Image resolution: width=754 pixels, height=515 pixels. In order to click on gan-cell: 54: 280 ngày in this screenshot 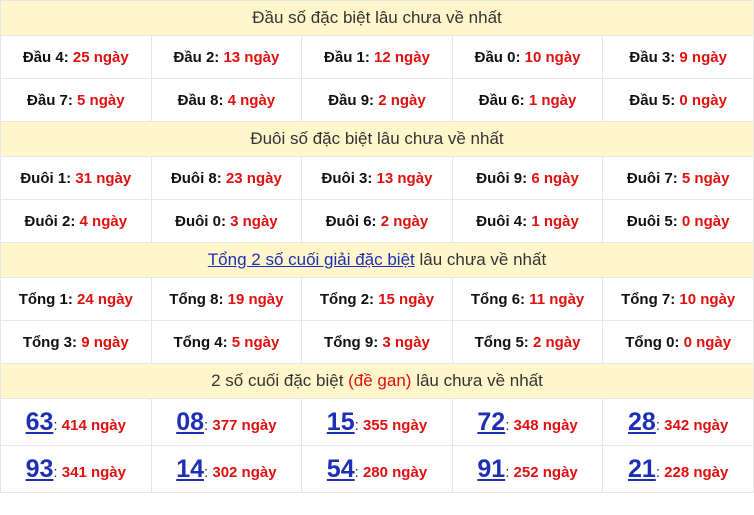, I will do `click(377, 469)`.